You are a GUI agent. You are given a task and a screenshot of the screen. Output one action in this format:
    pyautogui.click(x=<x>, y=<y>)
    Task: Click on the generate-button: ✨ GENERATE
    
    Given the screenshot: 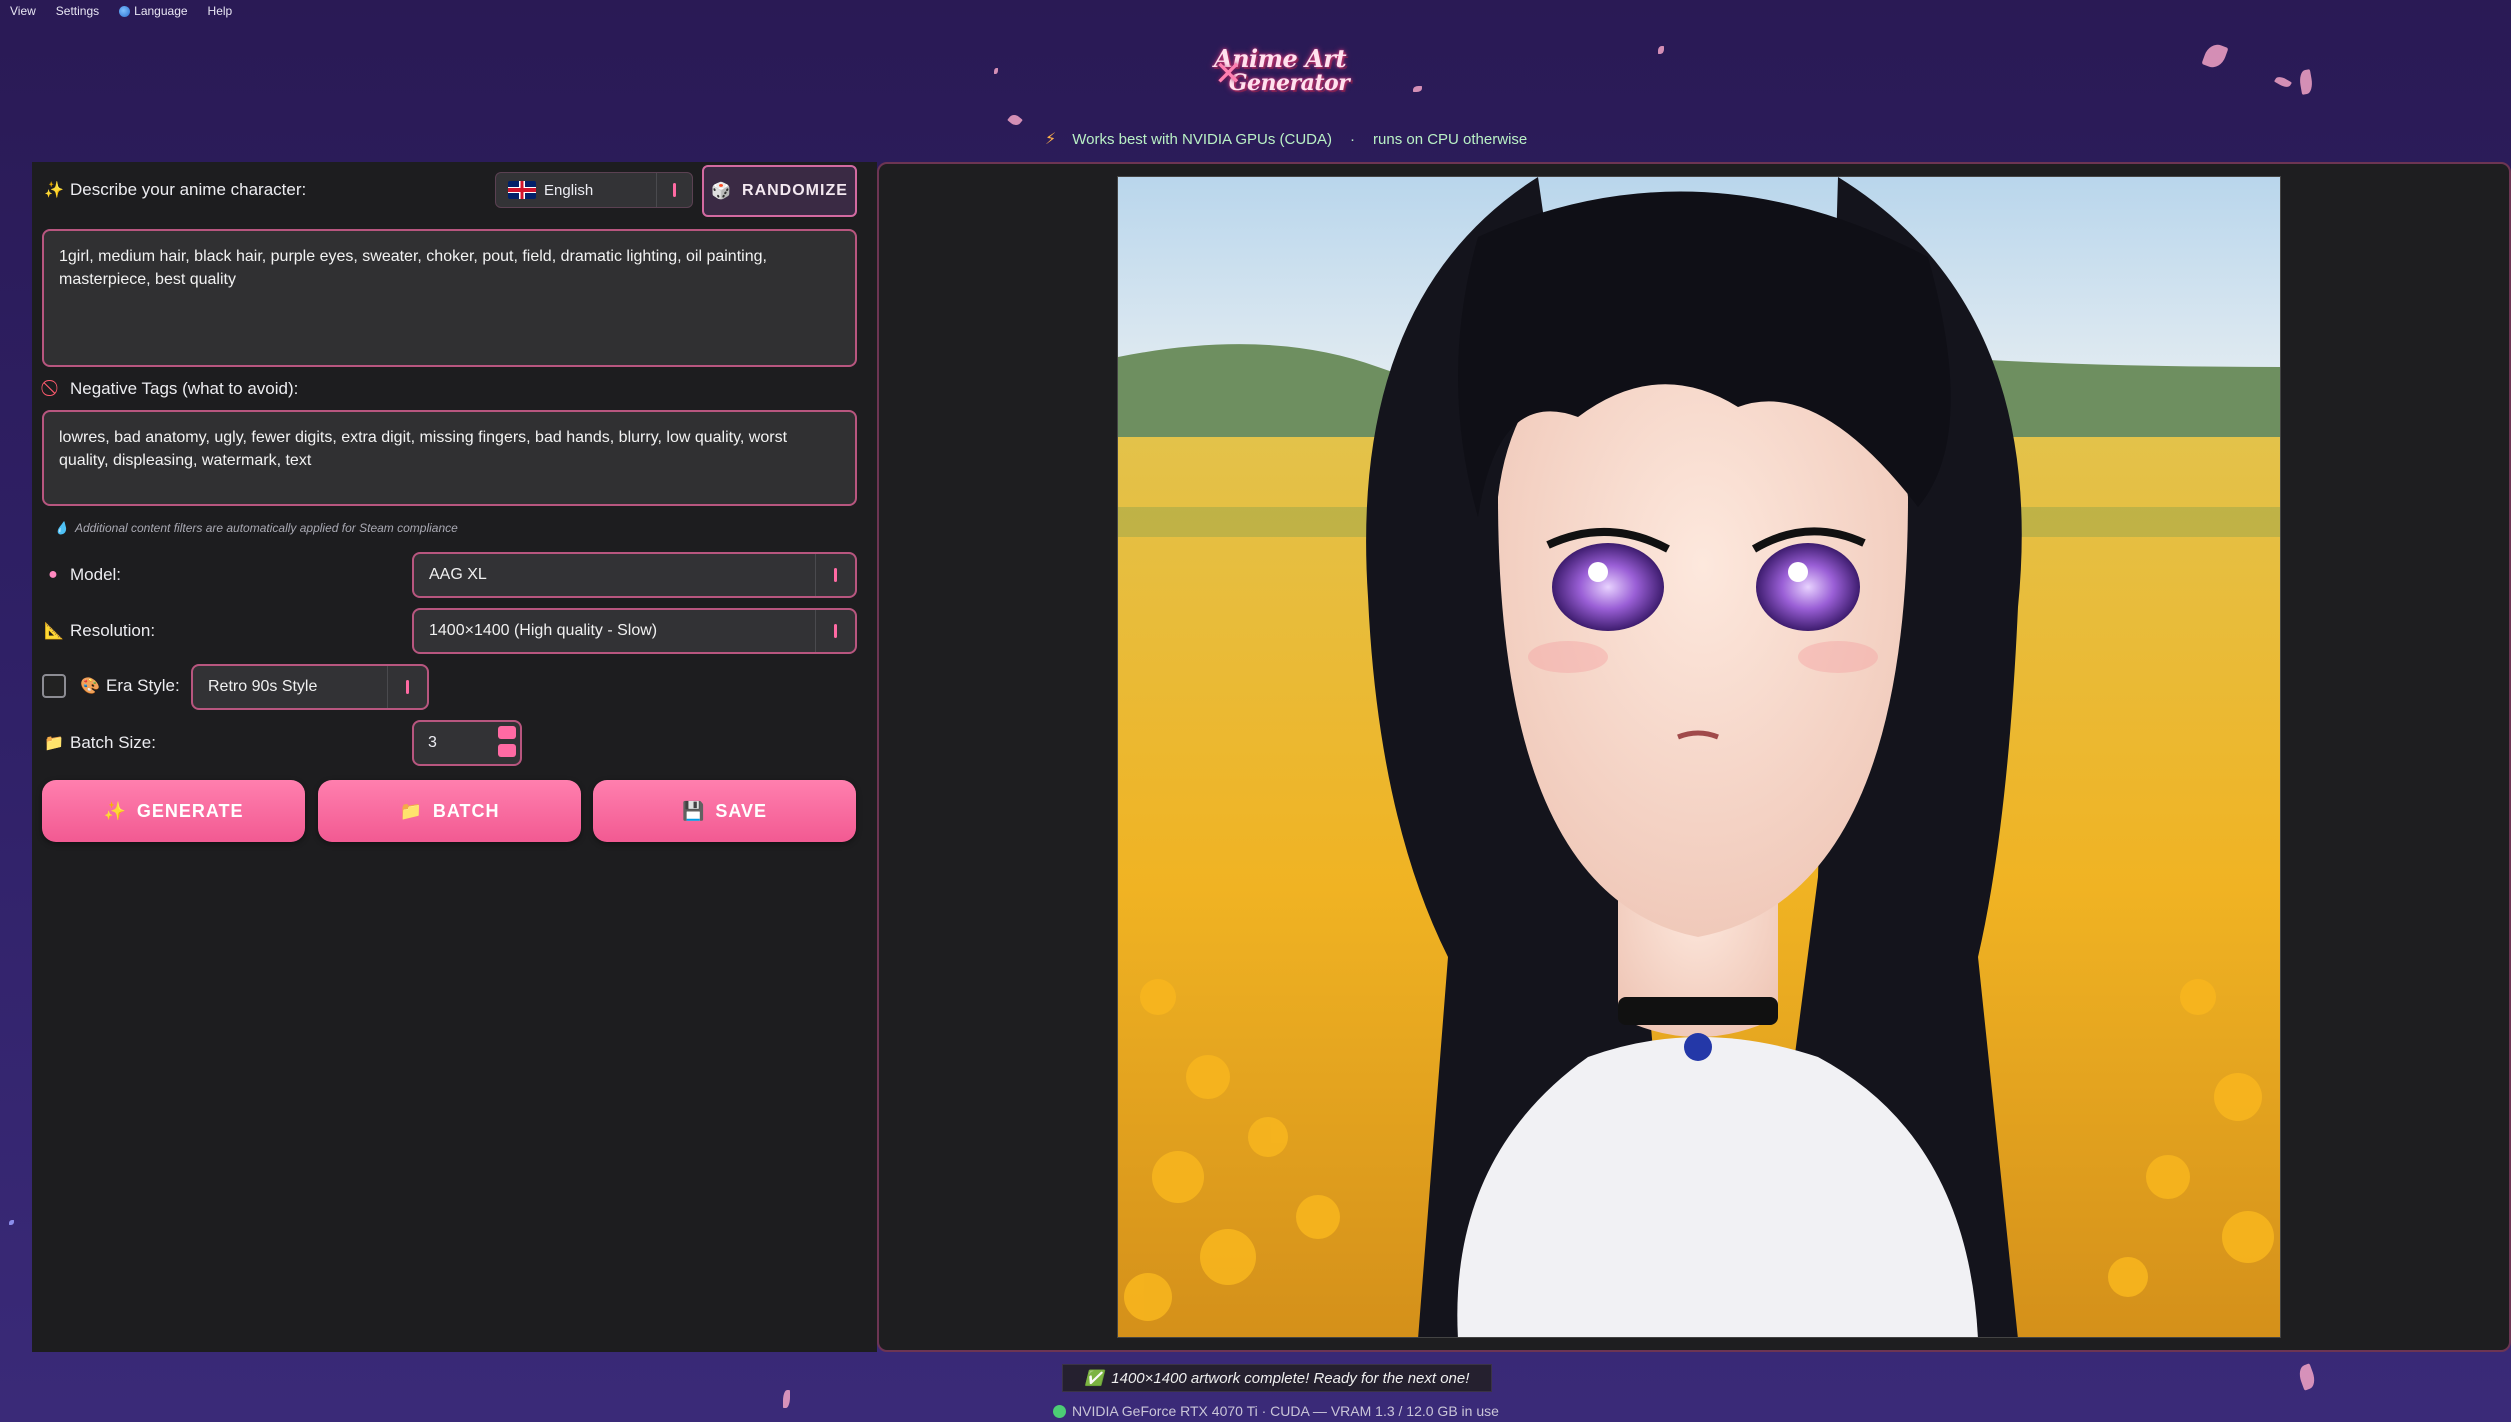 What is the action you would take?
    pyautogui.click(x=173, y=811)
    